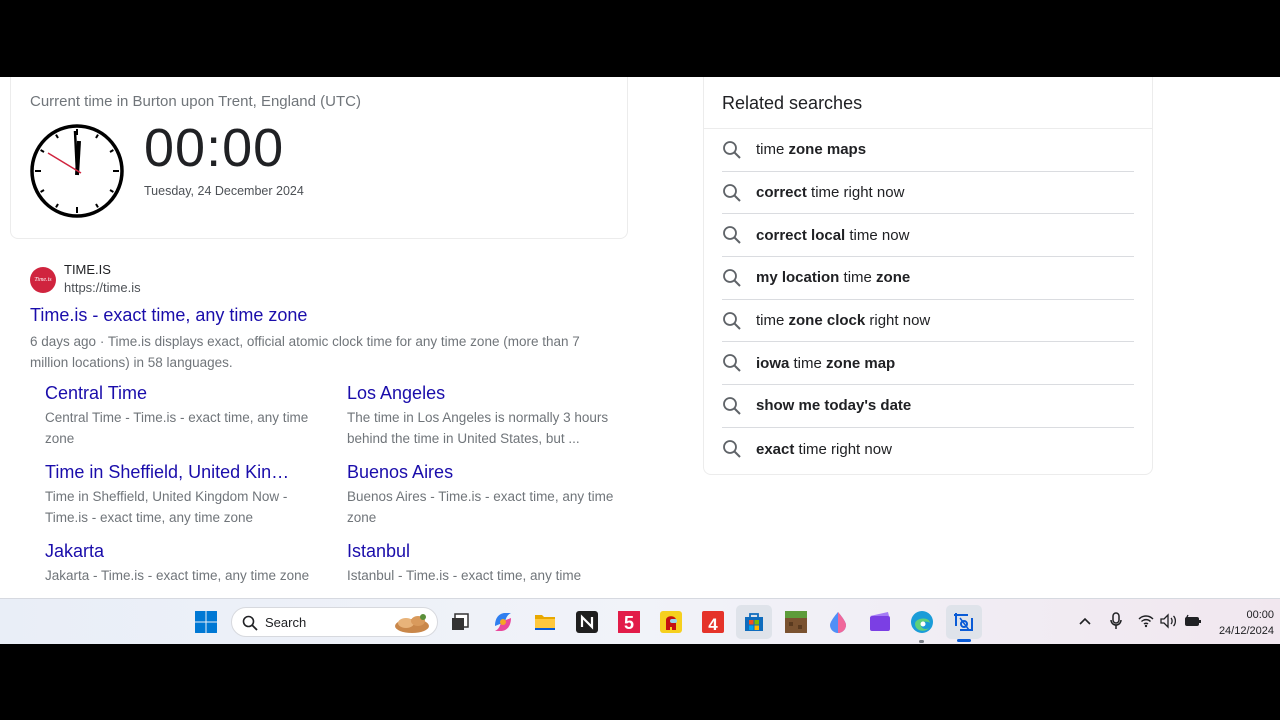 The image size is (1280, 720). What do you see at coordinates (482, 551) in the screenshot?
I see `sitelink-title: Istanbul` at bounding box center [482, 551].